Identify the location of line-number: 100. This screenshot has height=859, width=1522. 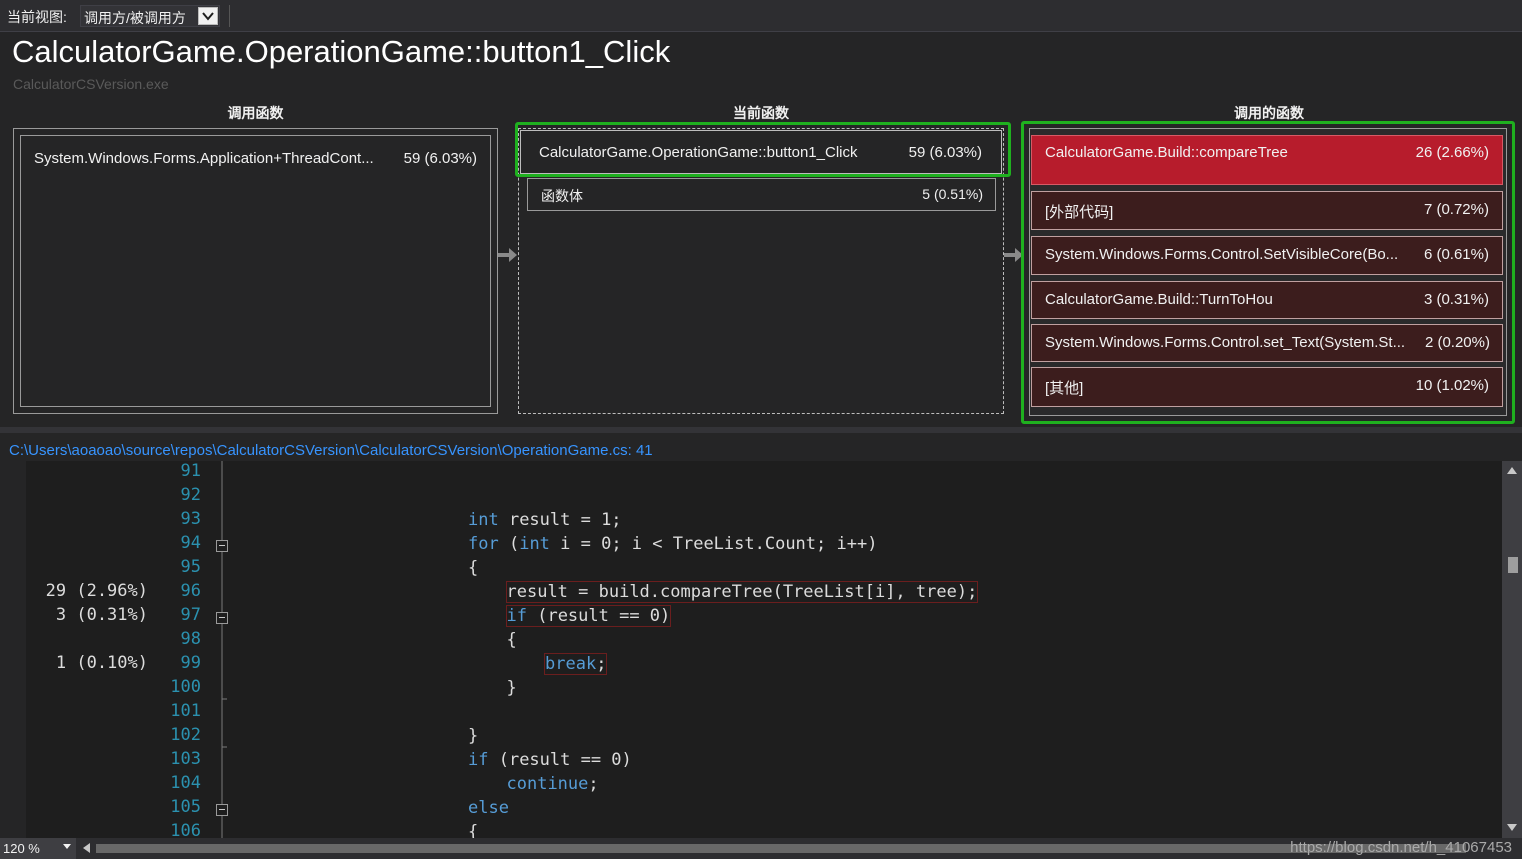
(185, 687).